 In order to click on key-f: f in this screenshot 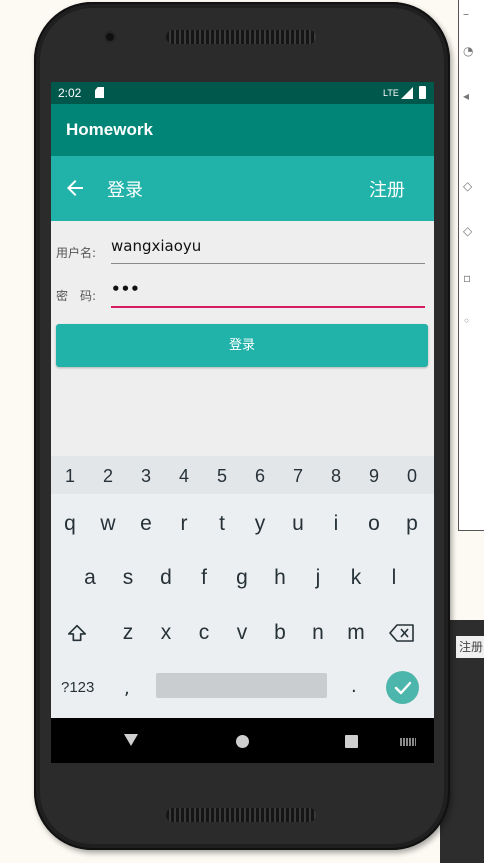, I will do `click(204, 578)`.